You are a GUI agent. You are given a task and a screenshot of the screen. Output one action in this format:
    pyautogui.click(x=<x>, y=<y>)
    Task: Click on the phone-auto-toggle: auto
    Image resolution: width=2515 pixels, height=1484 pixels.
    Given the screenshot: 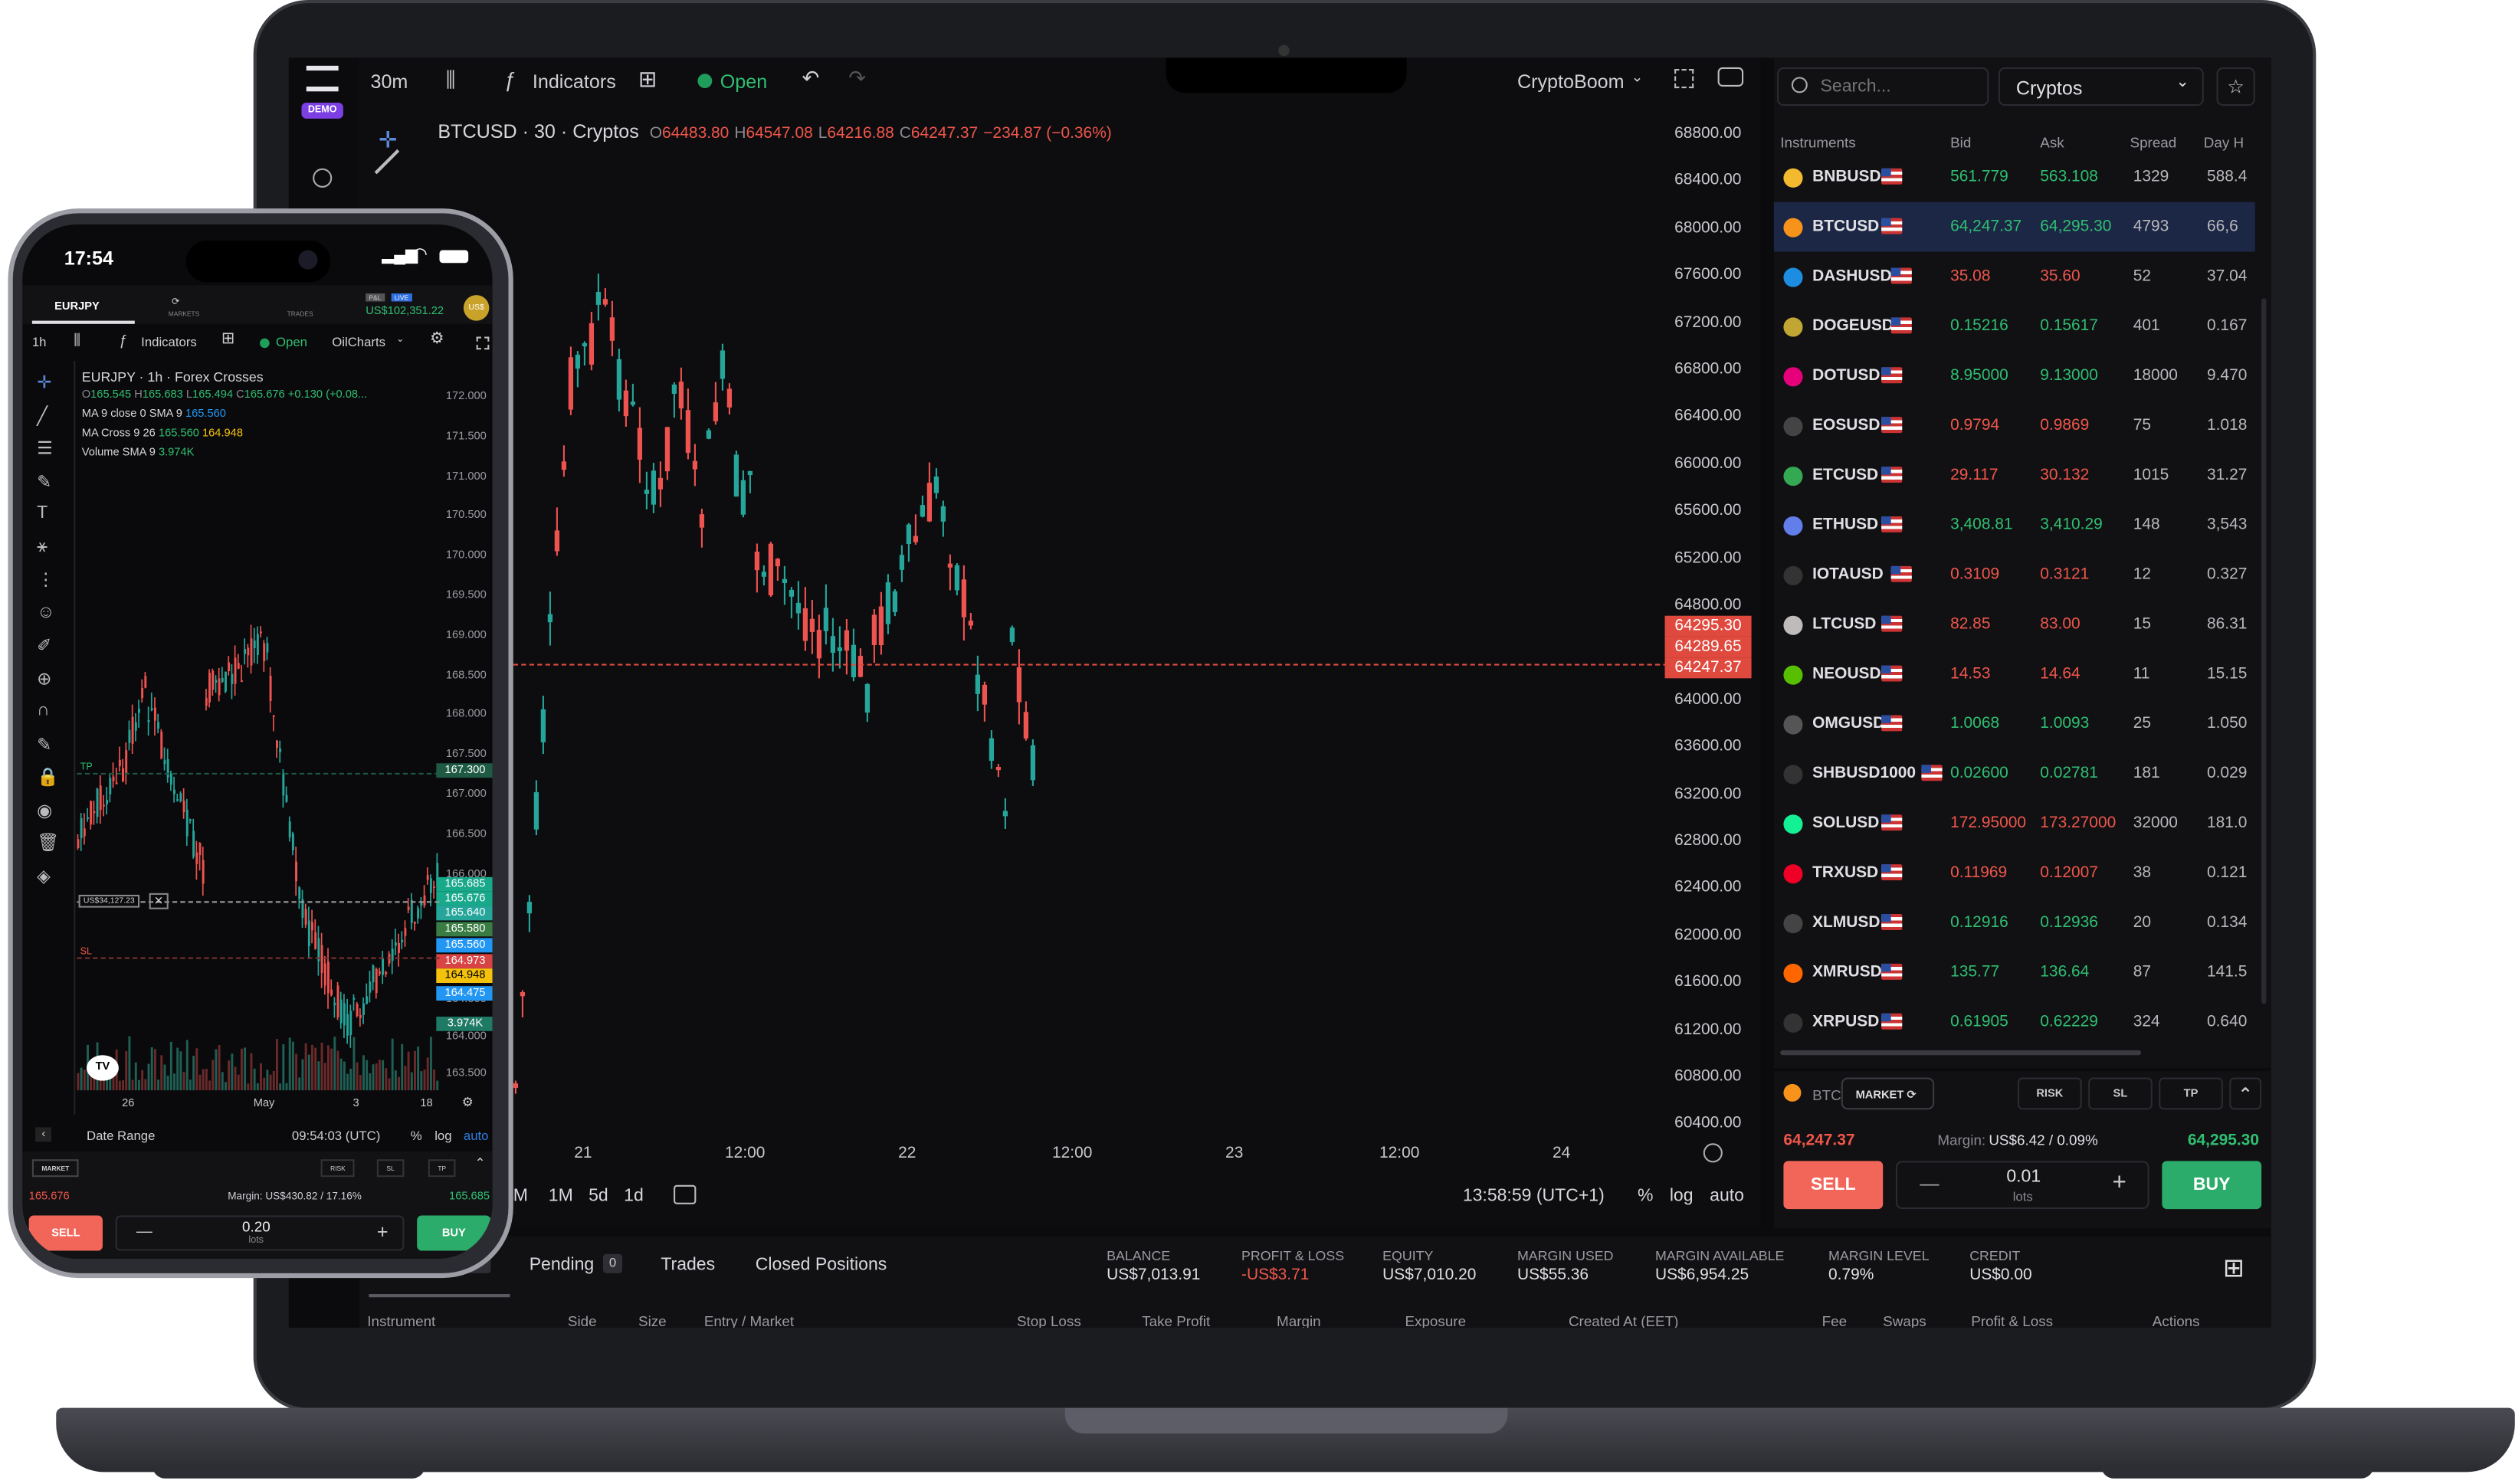 What is the action you would take?
    pyautogui.click(x=477, y=1136)
    